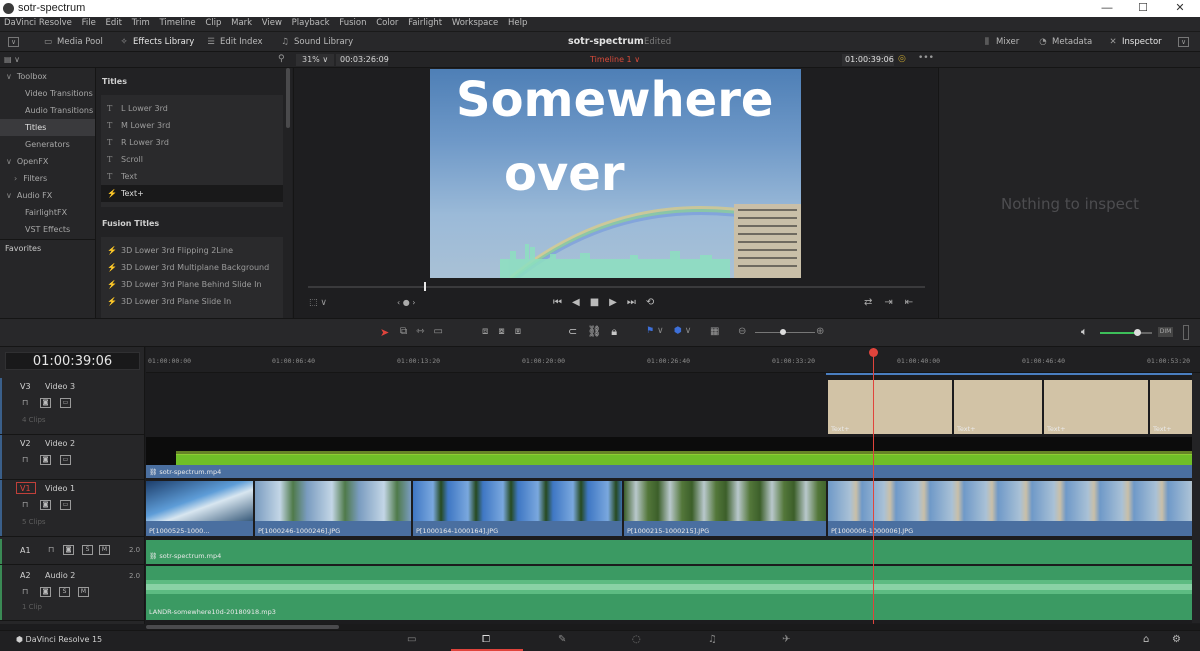 The image size is (1200, 651). What do you see at coordinates (783, 332) in the screenshot?
I see `zoom-slider-handle` at bounding box center [783, 332].